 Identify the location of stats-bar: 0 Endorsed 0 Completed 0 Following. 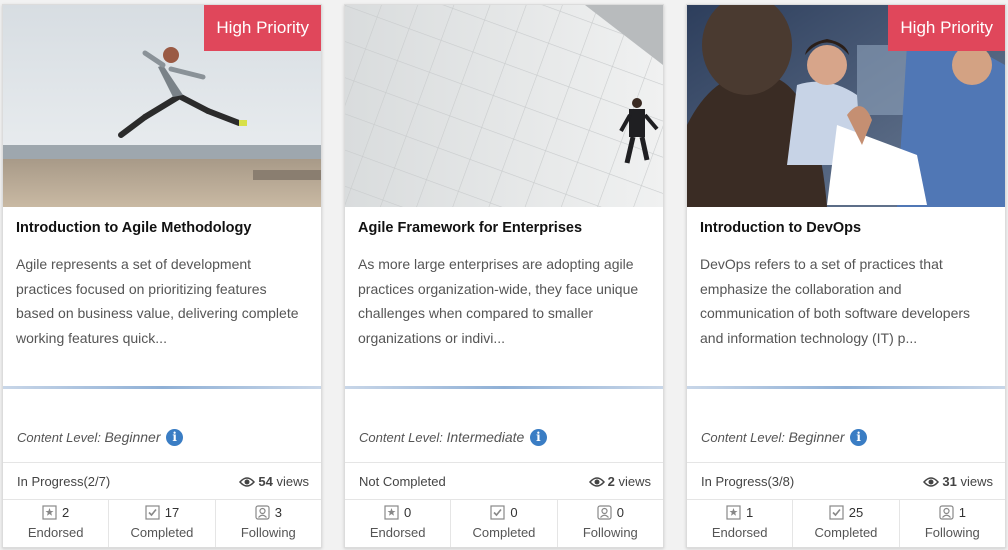
(504, 523).